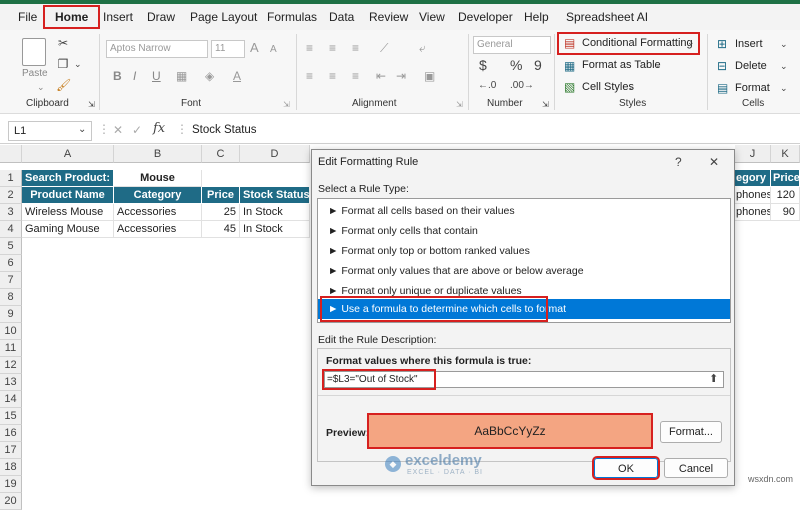 Image resolution: width=800 pixels, height=510 pixels. What do you see at coordinates (78, 64) in the screenshot?
I see `copy-dropdown-icon: ⌄` at bounding box center [78, 64].